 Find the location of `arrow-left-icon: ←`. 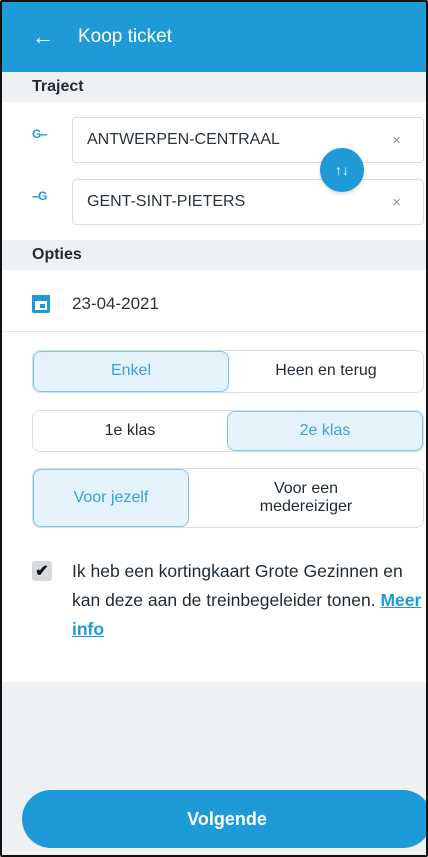

arrow-left-icon: ← is located at coordinates (43, 36).